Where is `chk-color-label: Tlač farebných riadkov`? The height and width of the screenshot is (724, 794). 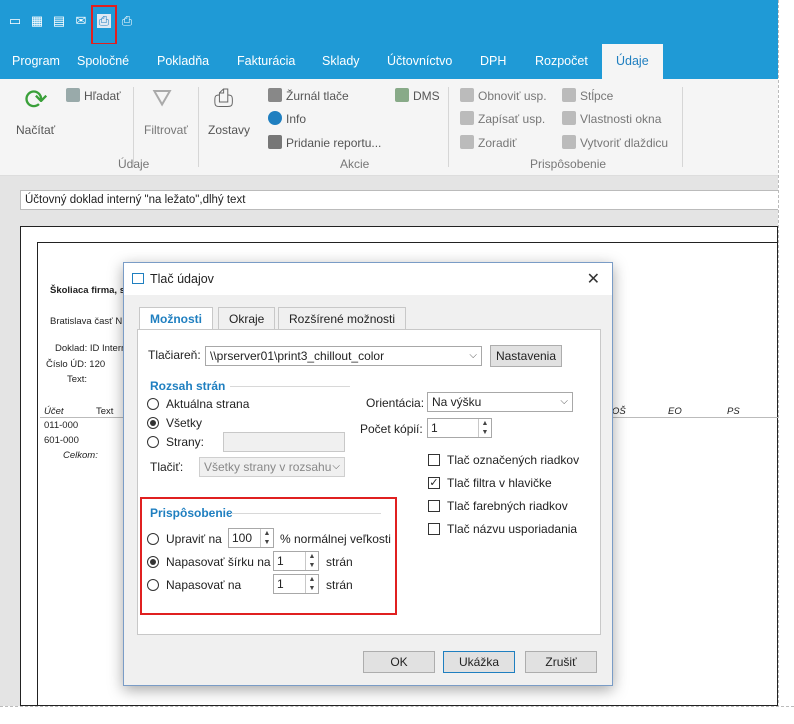
chk-color-label: Tlač farebných riadkov is located at coordinates (507, 506).